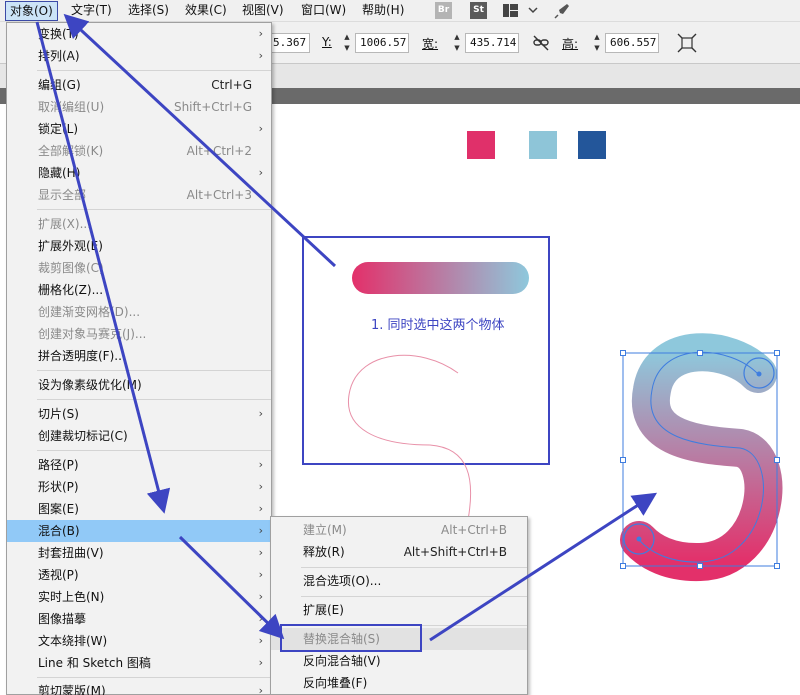 This screenshot has width=800, height=695. What do you see at coordinates (399, 552) in the screenshot?
I see `blend-release: 释放(R) Alt+Shift+Ctrl+B` at bounding box center [399, 552].